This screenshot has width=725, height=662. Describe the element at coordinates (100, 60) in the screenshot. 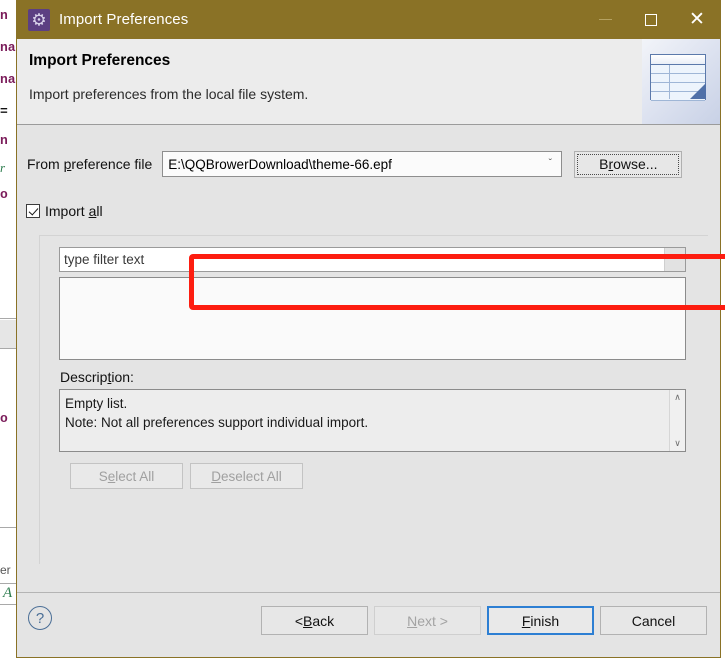

I see `page-title: Import Preferences` at that location.